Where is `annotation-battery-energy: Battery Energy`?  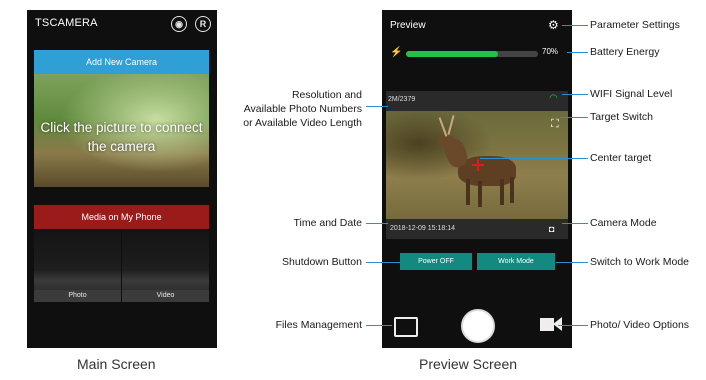 annotation-battery-energy: Battery Energy is located at coordinates (625, 52).